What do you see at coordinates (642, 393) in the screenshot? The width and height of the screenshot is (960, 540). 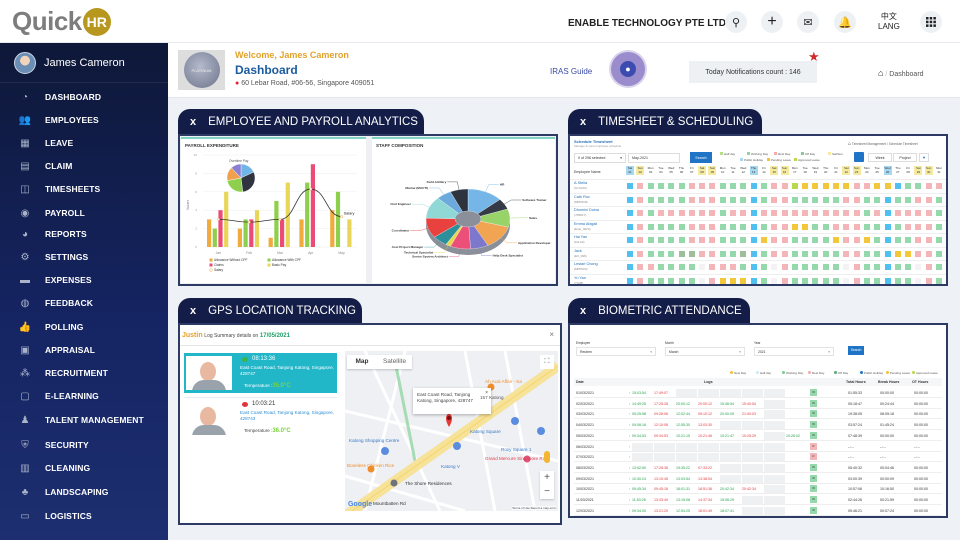 I see `log-time-cell: 15:03:54` at bounding box center [642, 393].